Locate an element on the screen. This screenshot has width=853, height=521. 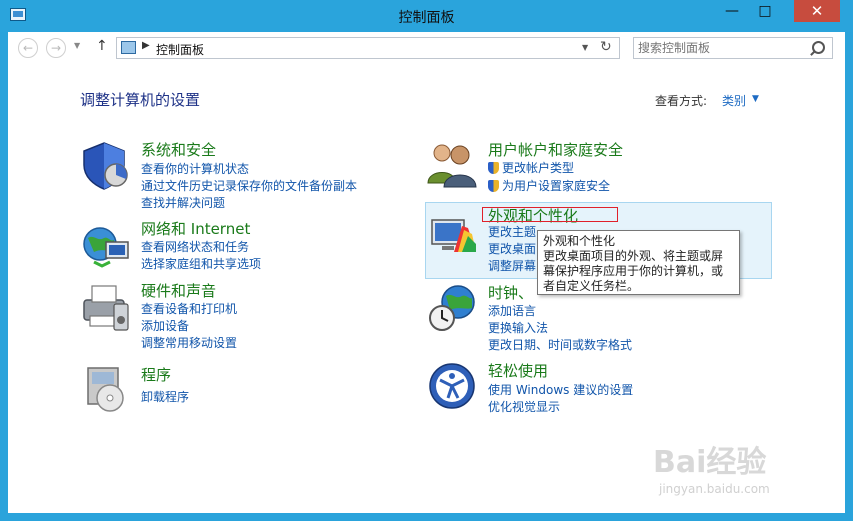
link-troubleshoot: 查找并解决问题 is located at coordinates (183, 202).